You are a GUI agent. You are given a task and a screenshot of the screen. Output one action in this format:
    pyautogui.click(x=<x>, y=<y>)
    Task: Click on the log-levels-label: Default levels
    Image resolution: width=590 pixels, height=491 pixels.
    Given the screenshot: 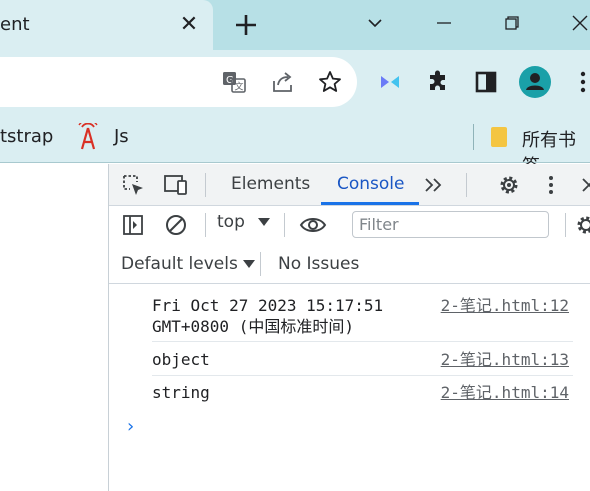 What is the action you would take?
    pyautogui.click(x=179, y=264)
    